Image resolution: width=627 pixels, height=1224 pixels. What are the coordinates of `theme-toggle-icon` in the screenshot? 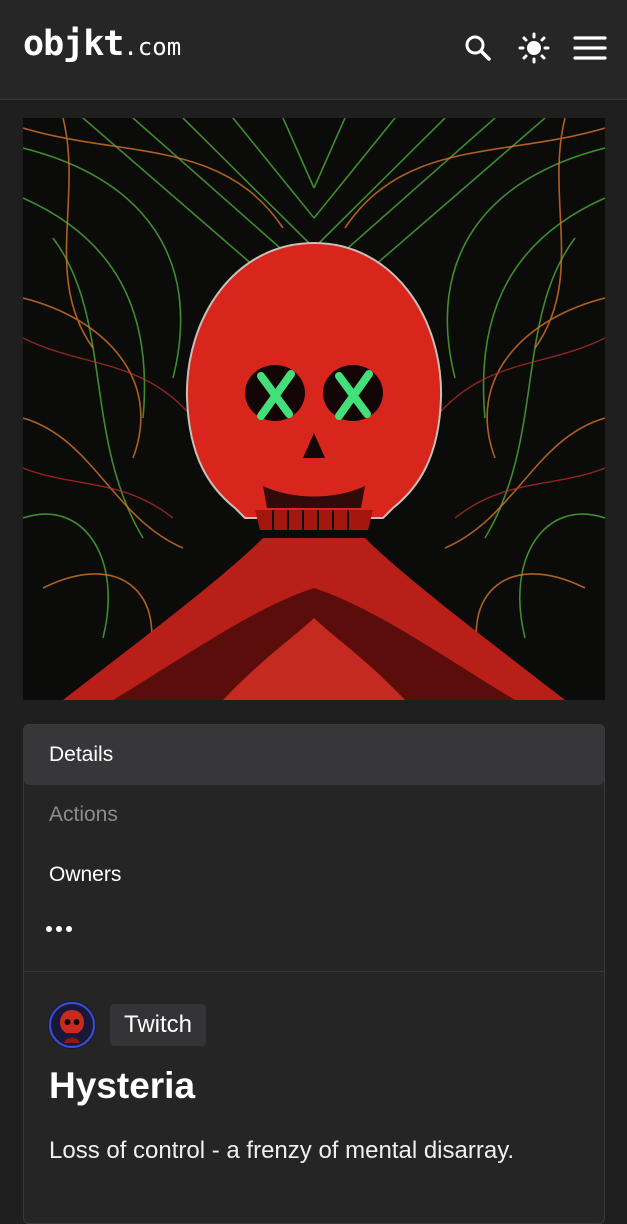 It's located at (534, 48).